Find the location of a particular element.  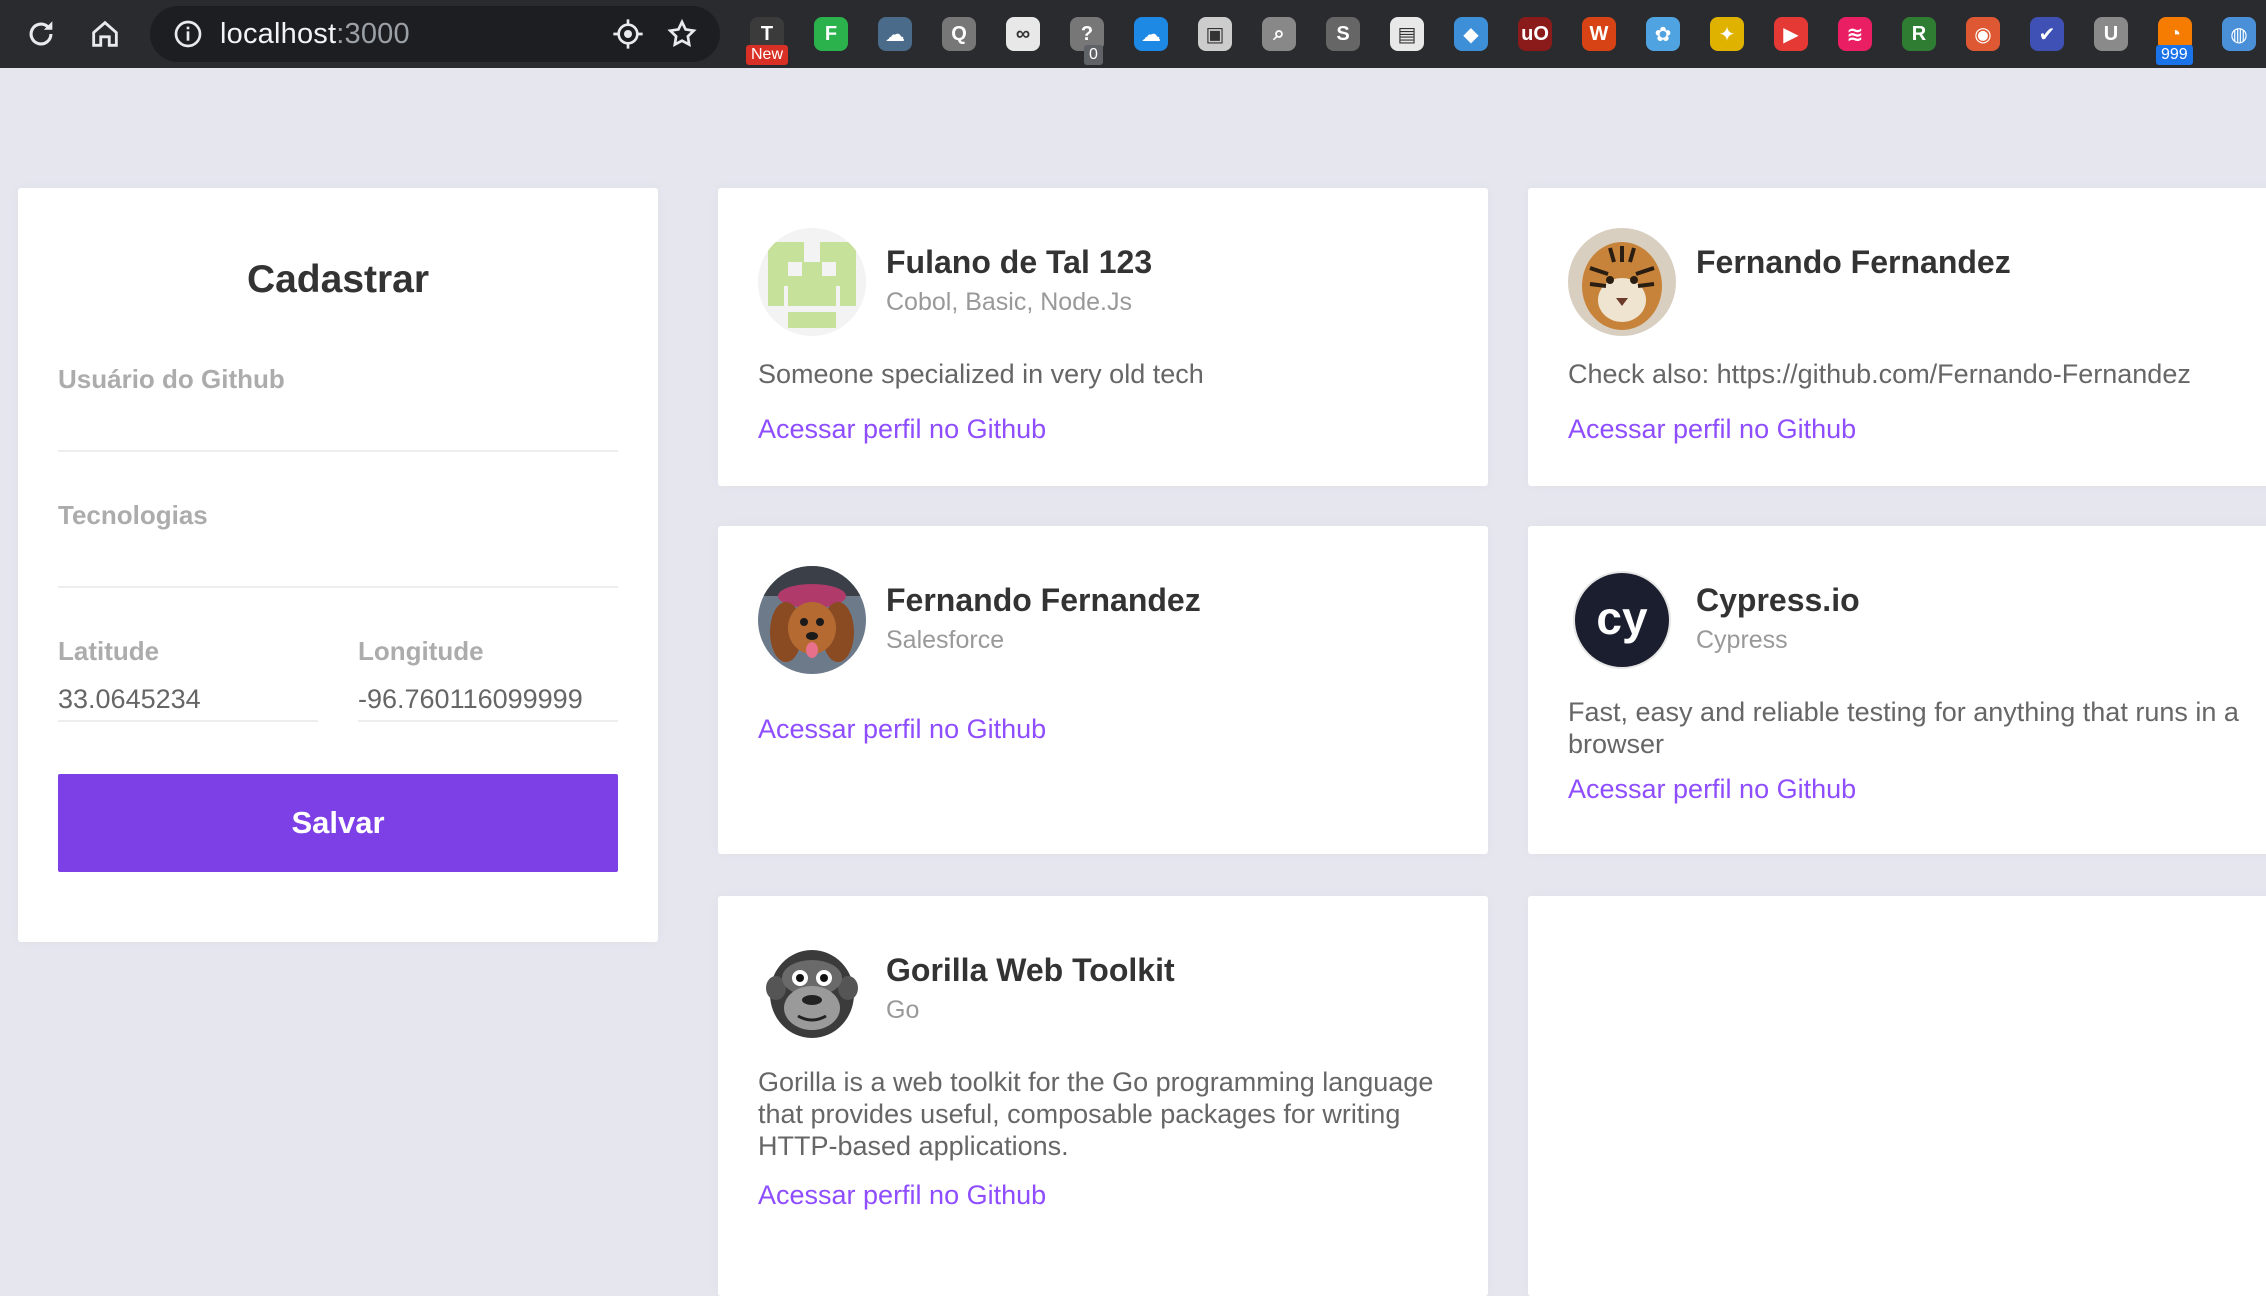

diamond-ext-extension-icon: ◆ is located at coordinates (1471, 34).